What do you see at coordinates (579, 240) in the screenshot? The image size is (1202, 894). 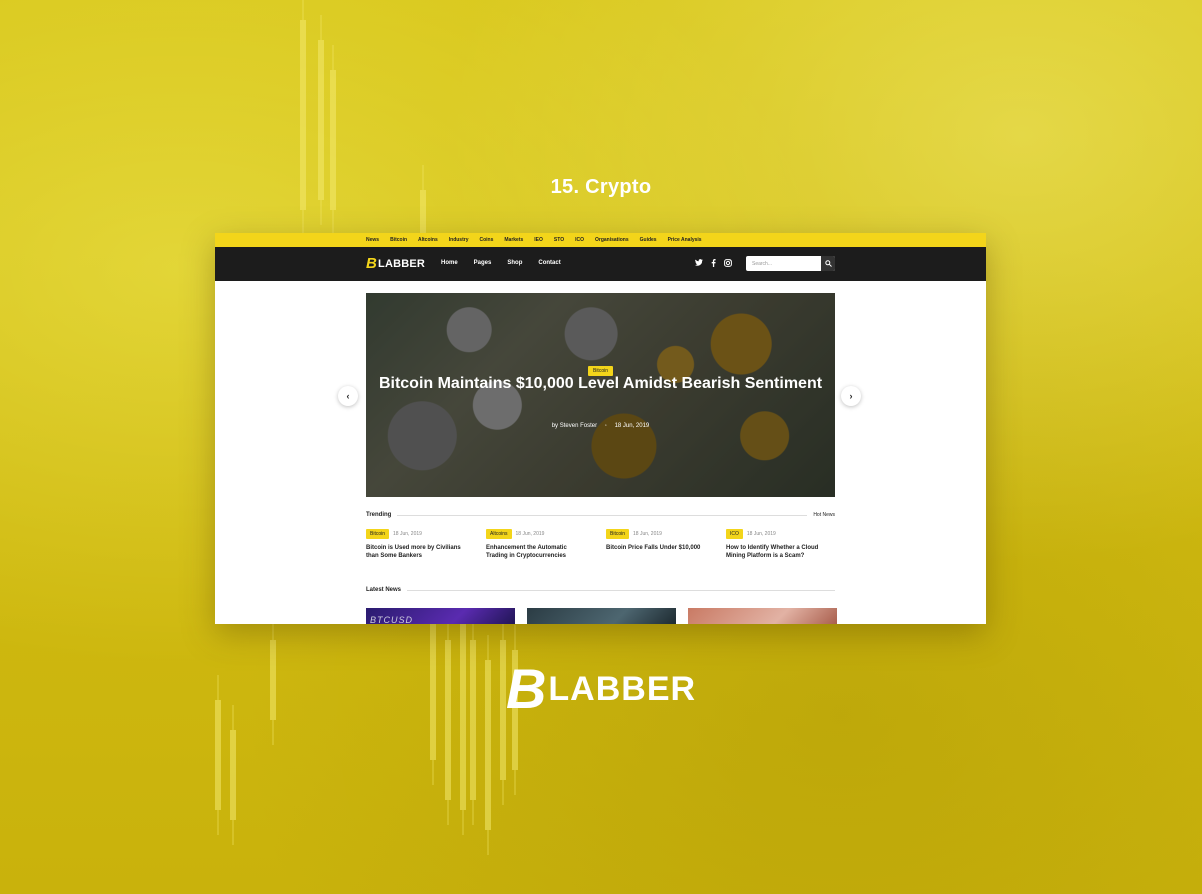 I see `topbar-item-ico: ICO` at bounding box center [579, 240].